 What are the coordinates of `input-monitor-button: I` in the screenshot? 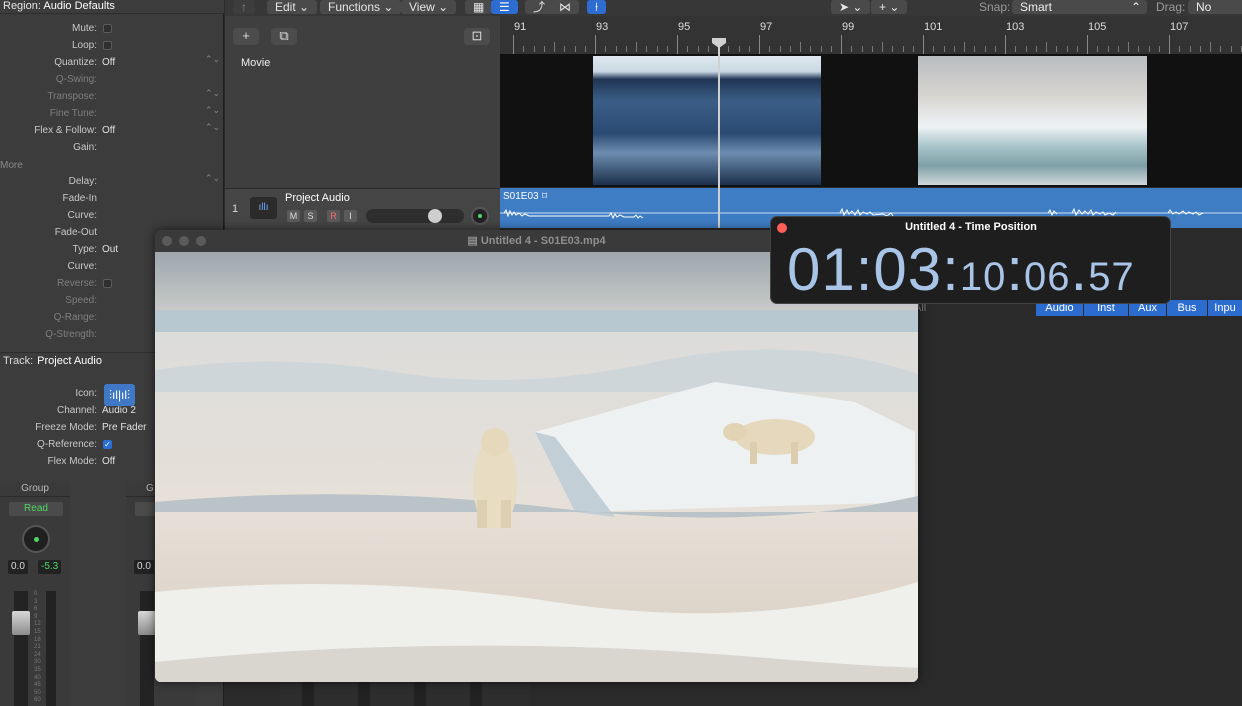 It's located at (350, 216).